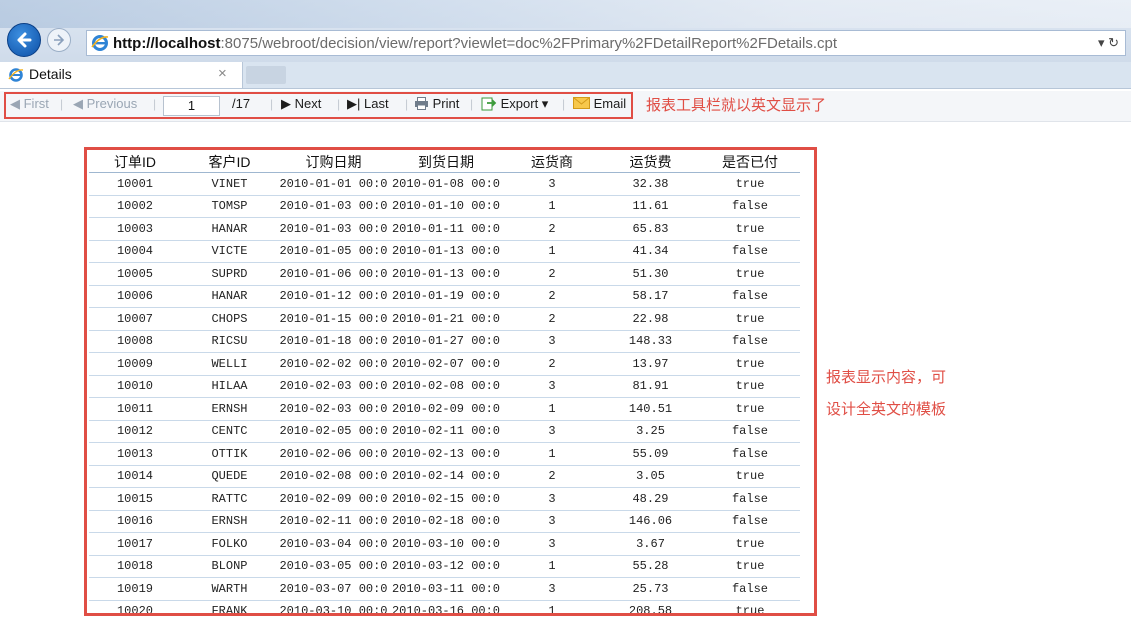  Describe the element at coordinates (135, 431) in the screenshot. I see `table-cell: 10012` at that location.